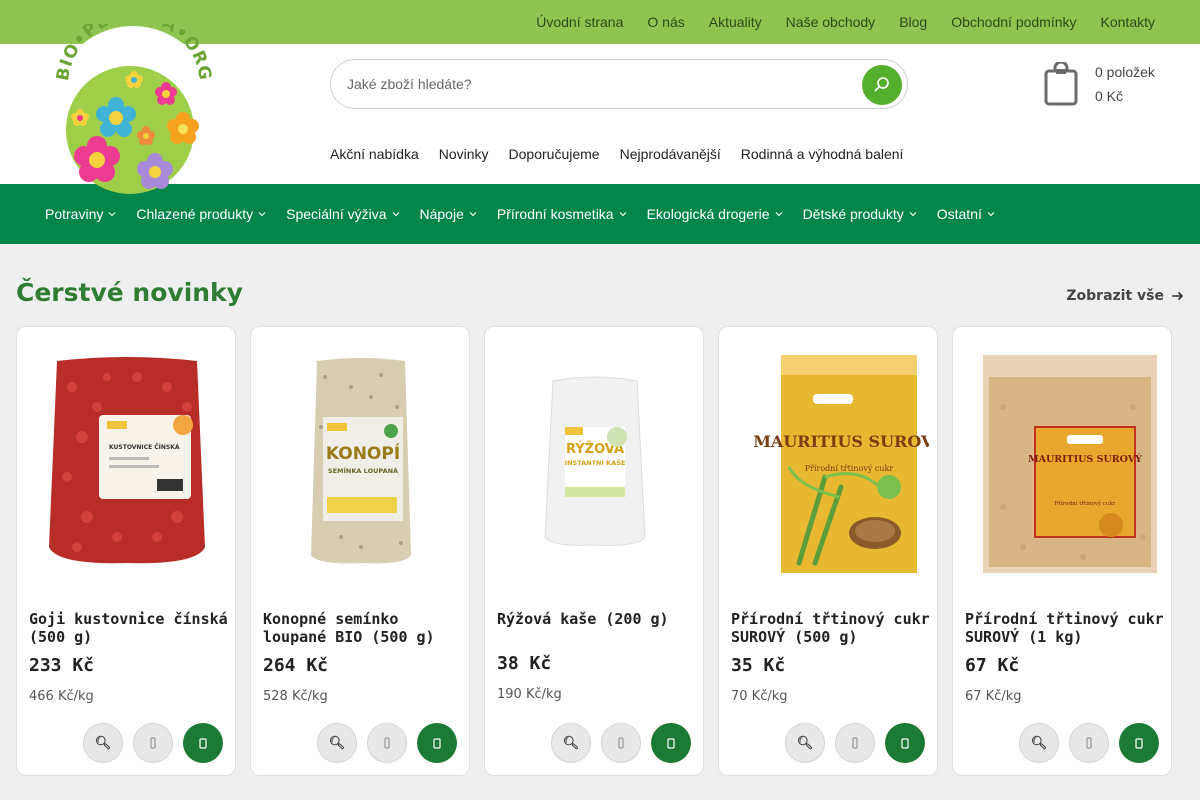 The height and width of the screenshot is (800, 1200). Describe the element at coordinates (62, 665) in the screenshot. I see `product-price: 233 Kč` at that location.